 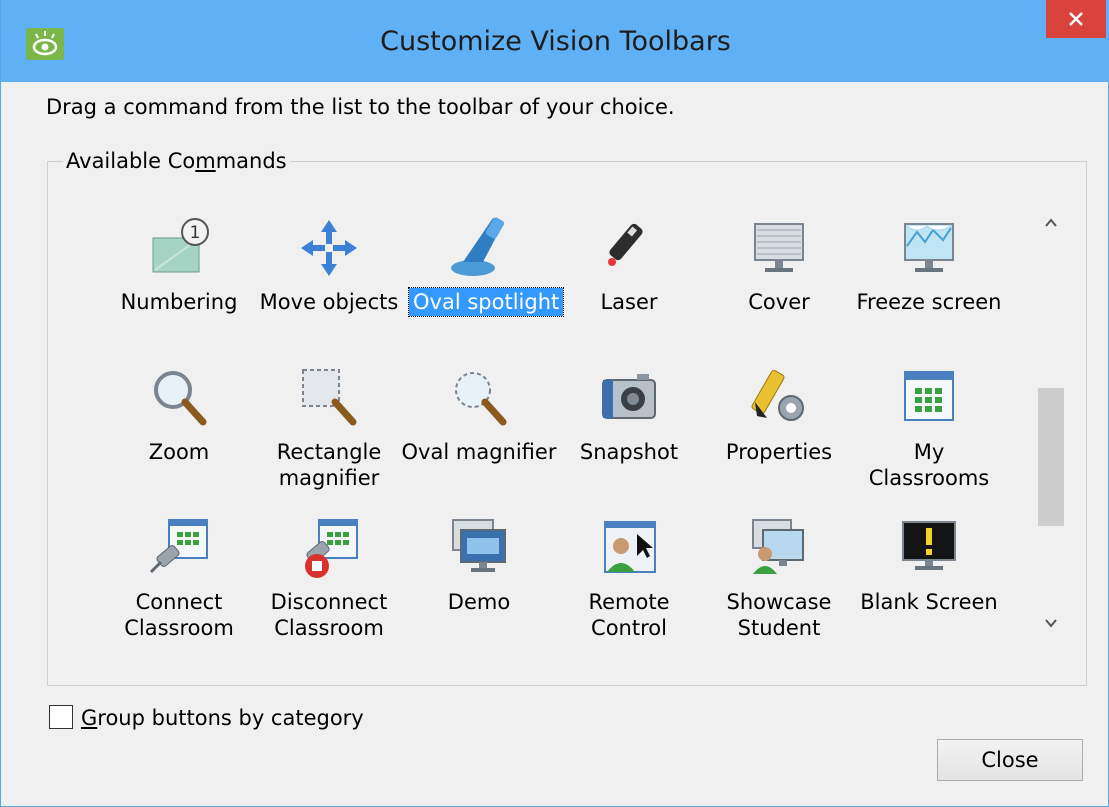 I want to click on command-label: Zoom, so click(x=179, y=452).